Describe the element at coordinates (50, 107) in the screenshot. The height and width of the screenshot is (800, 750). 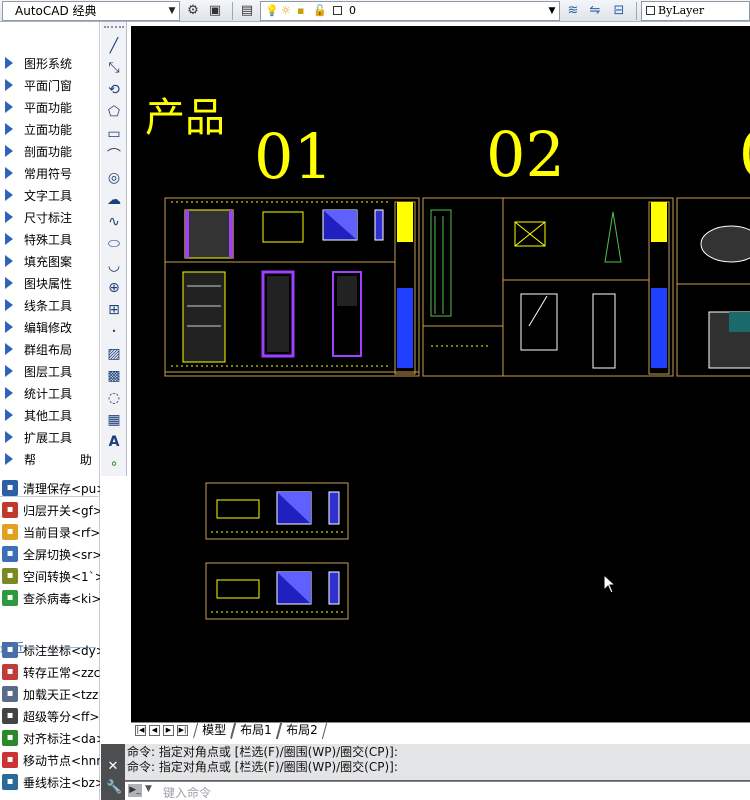
I see `menu-item: 平面功能` at that location.